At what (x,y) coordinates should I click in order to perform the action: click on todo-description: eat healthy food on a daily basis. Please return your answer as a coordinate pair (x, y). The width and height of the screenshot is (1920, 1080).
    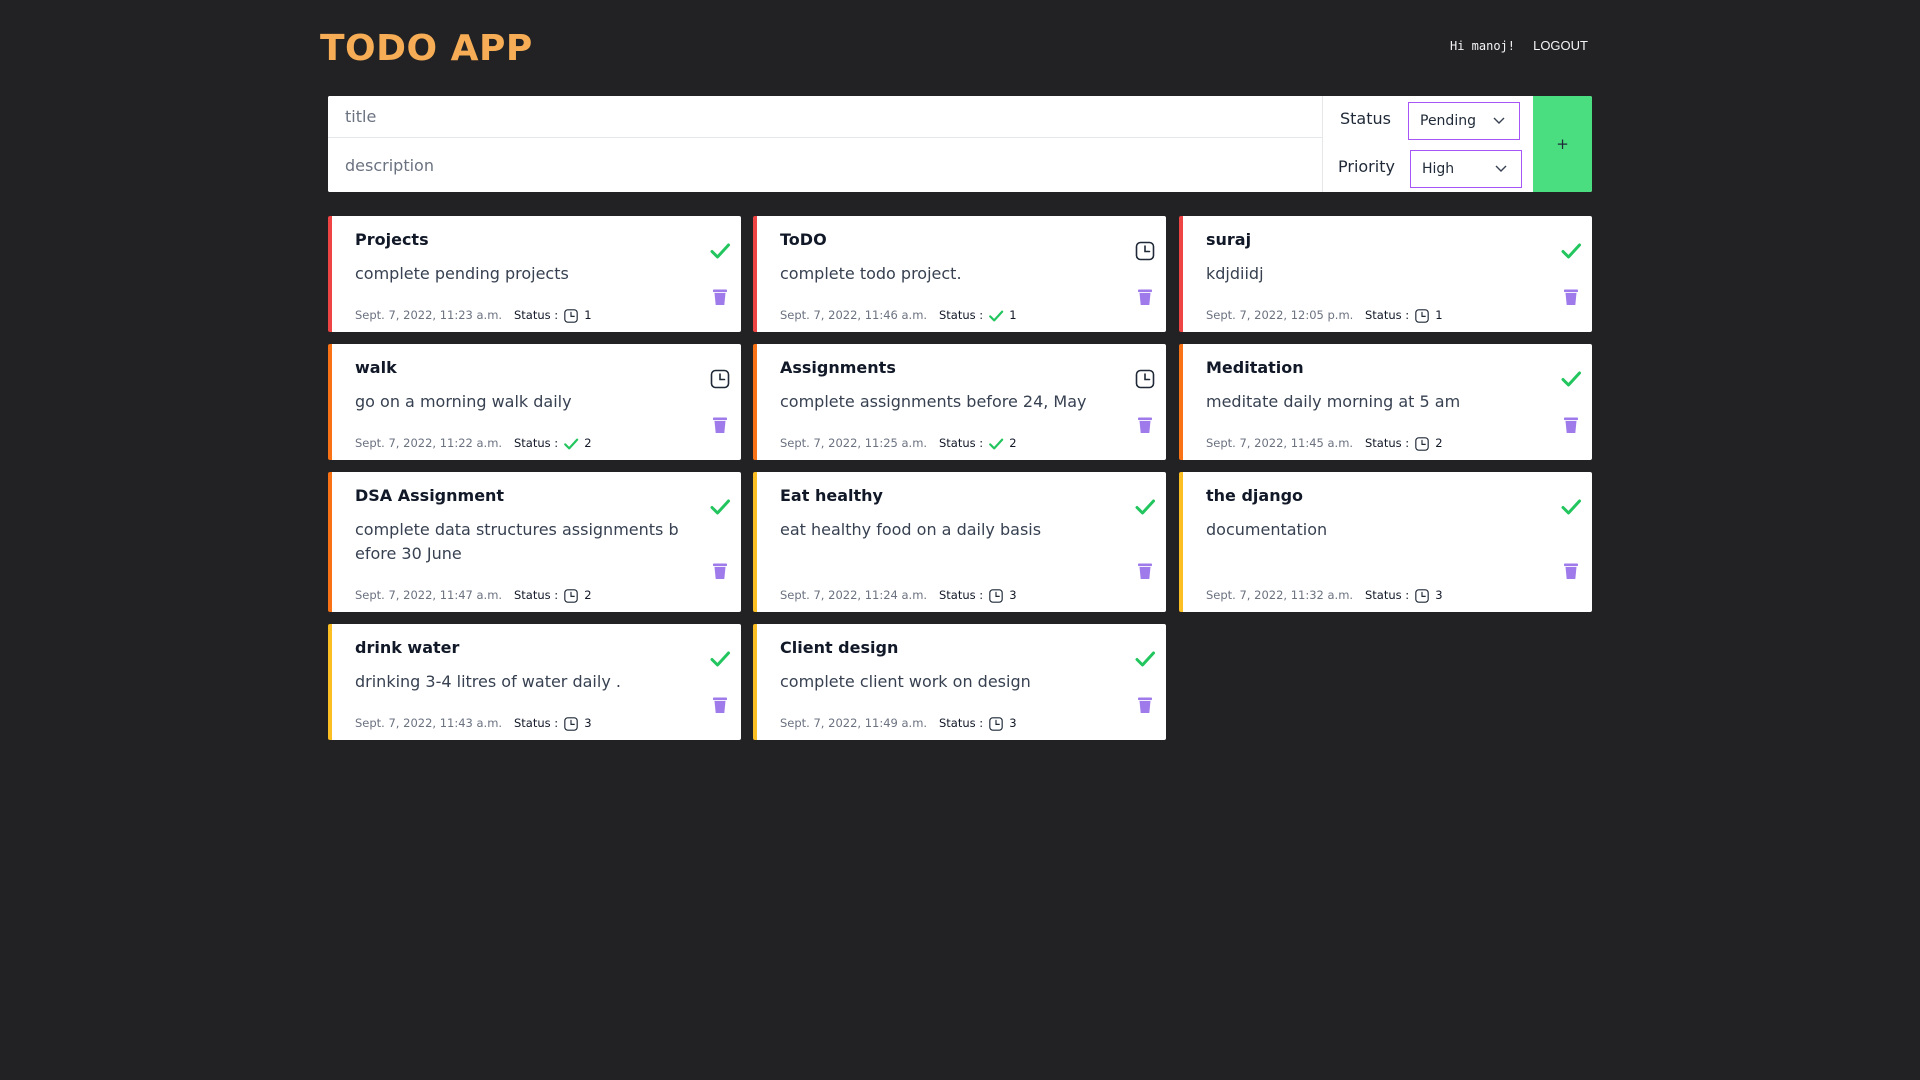
    Looking at the image, I should click on (911, 529).